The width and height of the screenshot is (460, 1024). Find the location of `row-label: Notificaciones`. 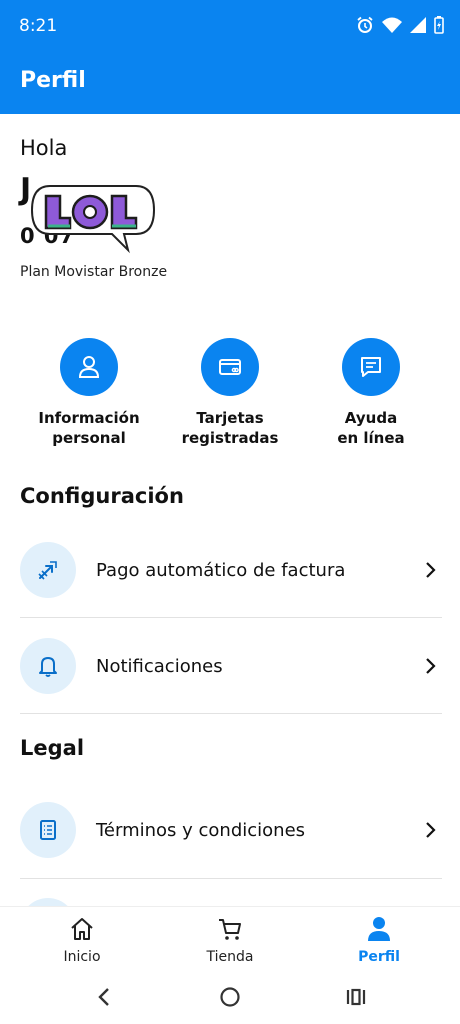

row-label: Notificaciones is located at coordinates (159, 666).